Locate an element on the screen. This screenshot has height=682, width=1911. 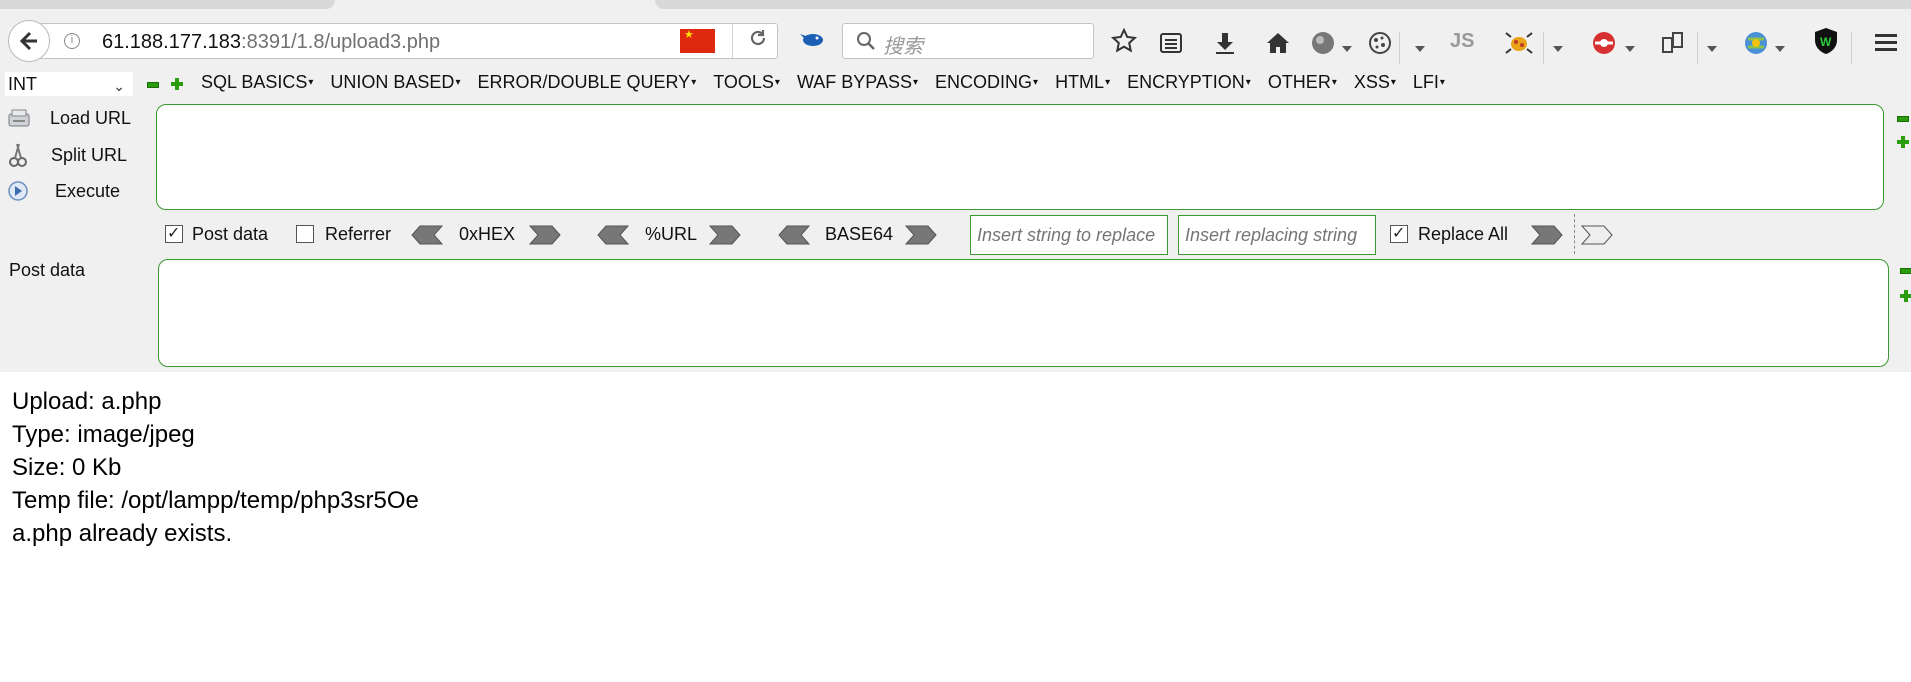
search-placeholder: 搜索 is located at coordinates (903, 47).